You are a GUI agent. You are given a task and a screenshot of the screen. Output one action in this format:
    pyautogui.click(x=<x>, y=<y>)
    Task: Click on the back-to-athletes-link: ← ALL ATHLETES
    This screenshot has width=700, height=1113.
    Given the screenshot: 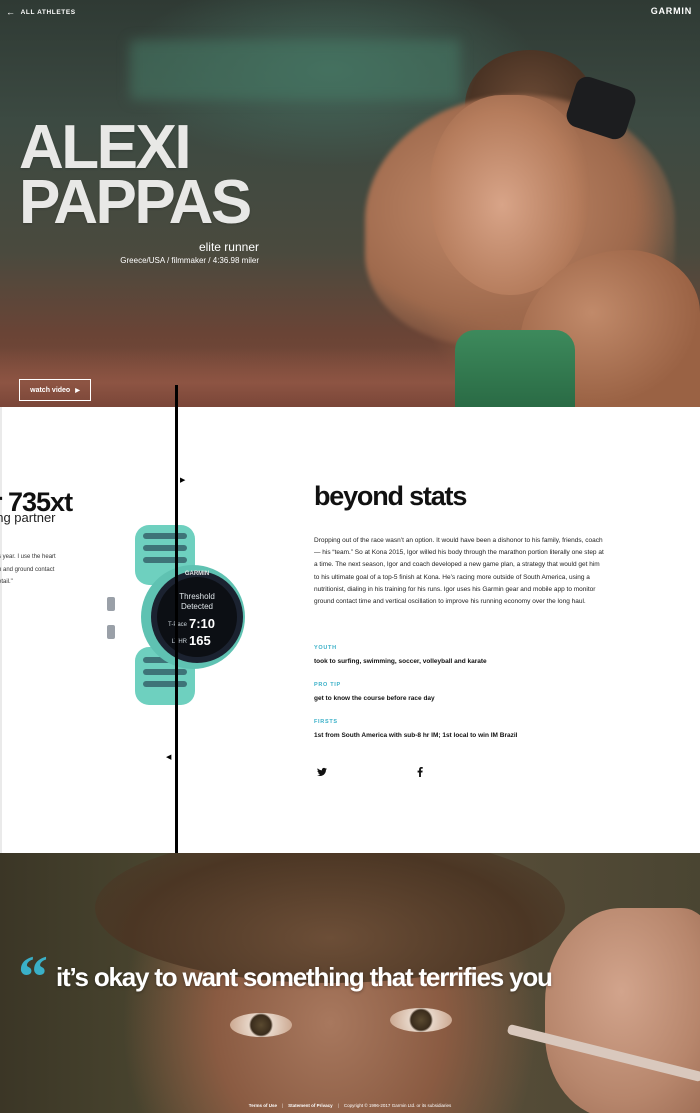 What is the action you would take?
    pyautogui.click(x=41, y=12)
    